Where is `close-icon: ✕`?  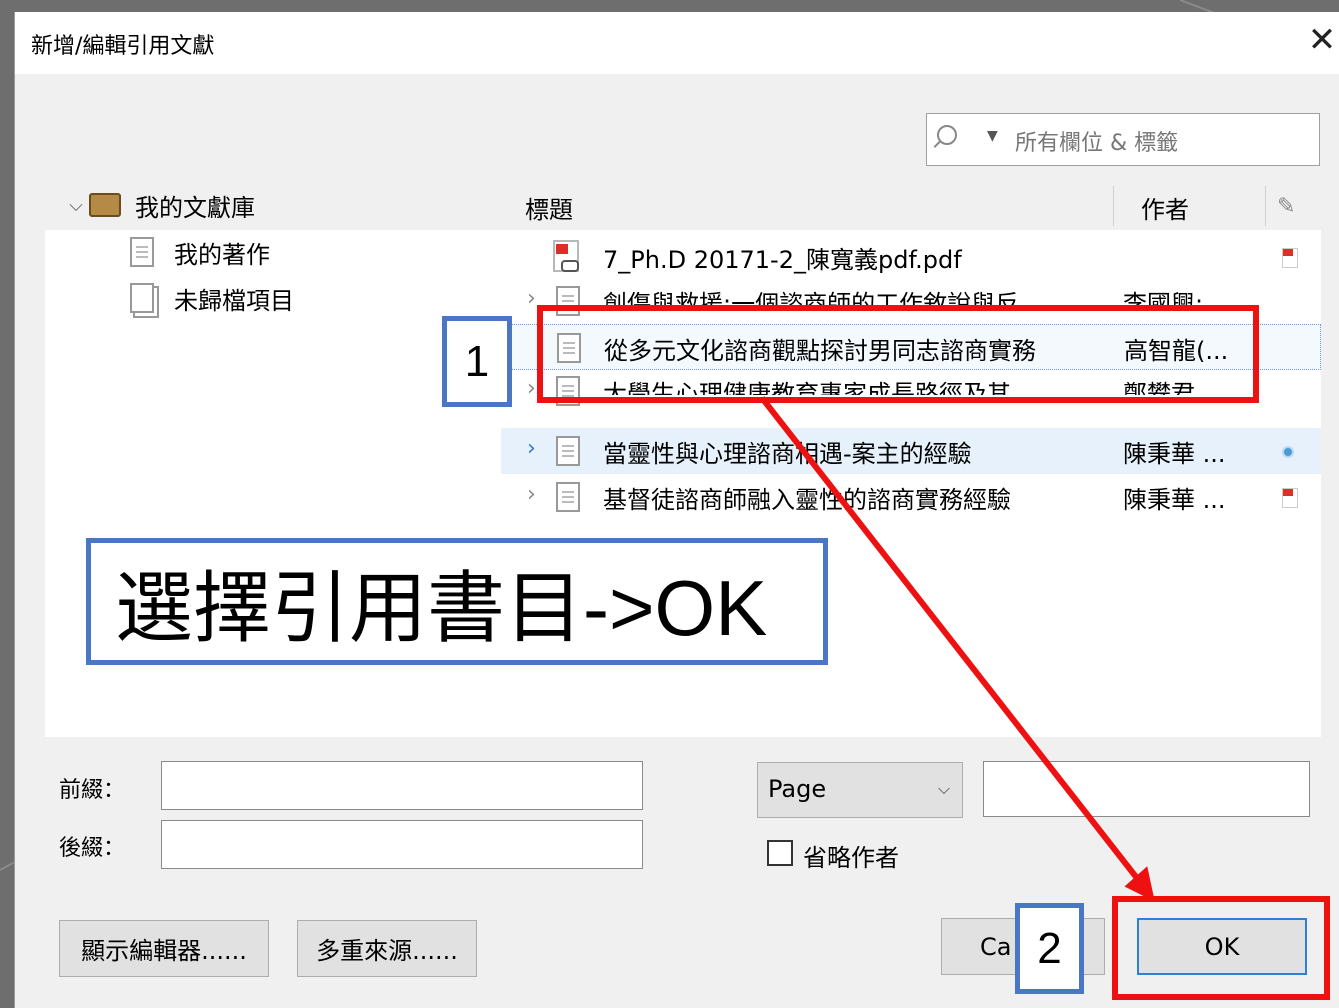 close-icon: ✕ is located at coordinates (1318, 40).